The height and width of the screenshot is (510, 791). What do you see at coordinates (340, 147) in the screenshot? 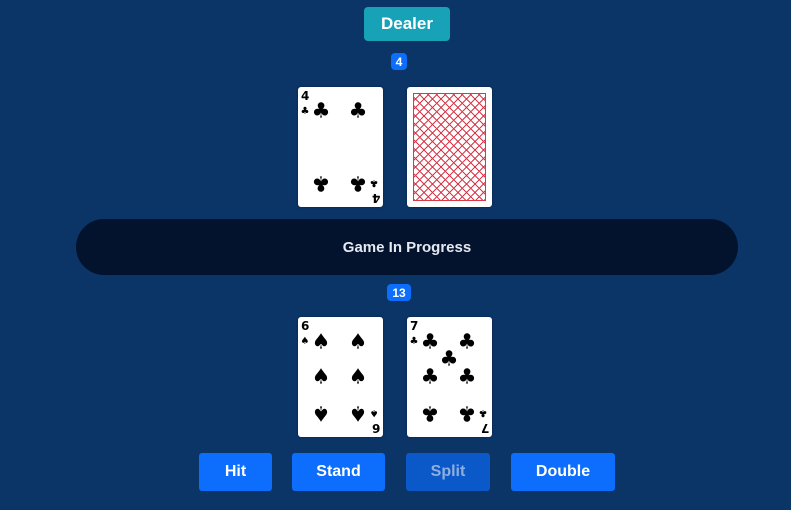
I see `dealer-card-1: 4 ♣ ♣ ♣ ♣ ♣ ♣ 4` at bounding box center [340, 147].